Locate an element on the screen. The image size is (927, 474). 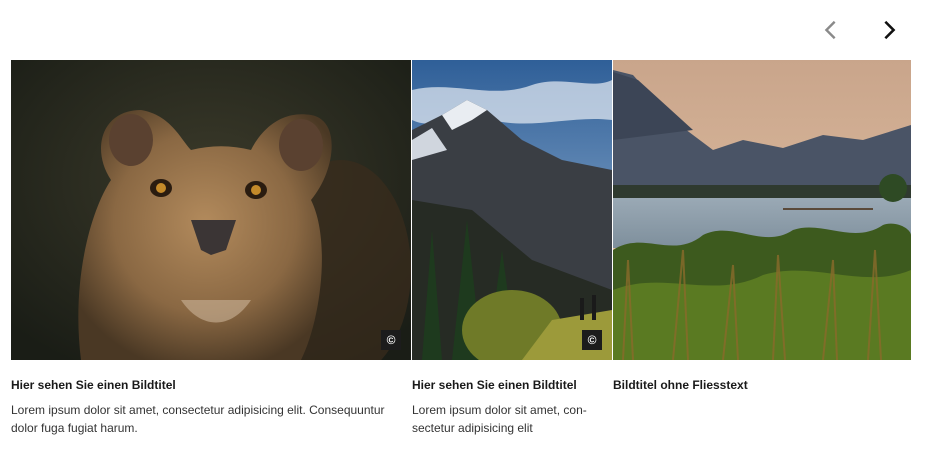
chevron-right-icon is located at coordinates (890, 30).